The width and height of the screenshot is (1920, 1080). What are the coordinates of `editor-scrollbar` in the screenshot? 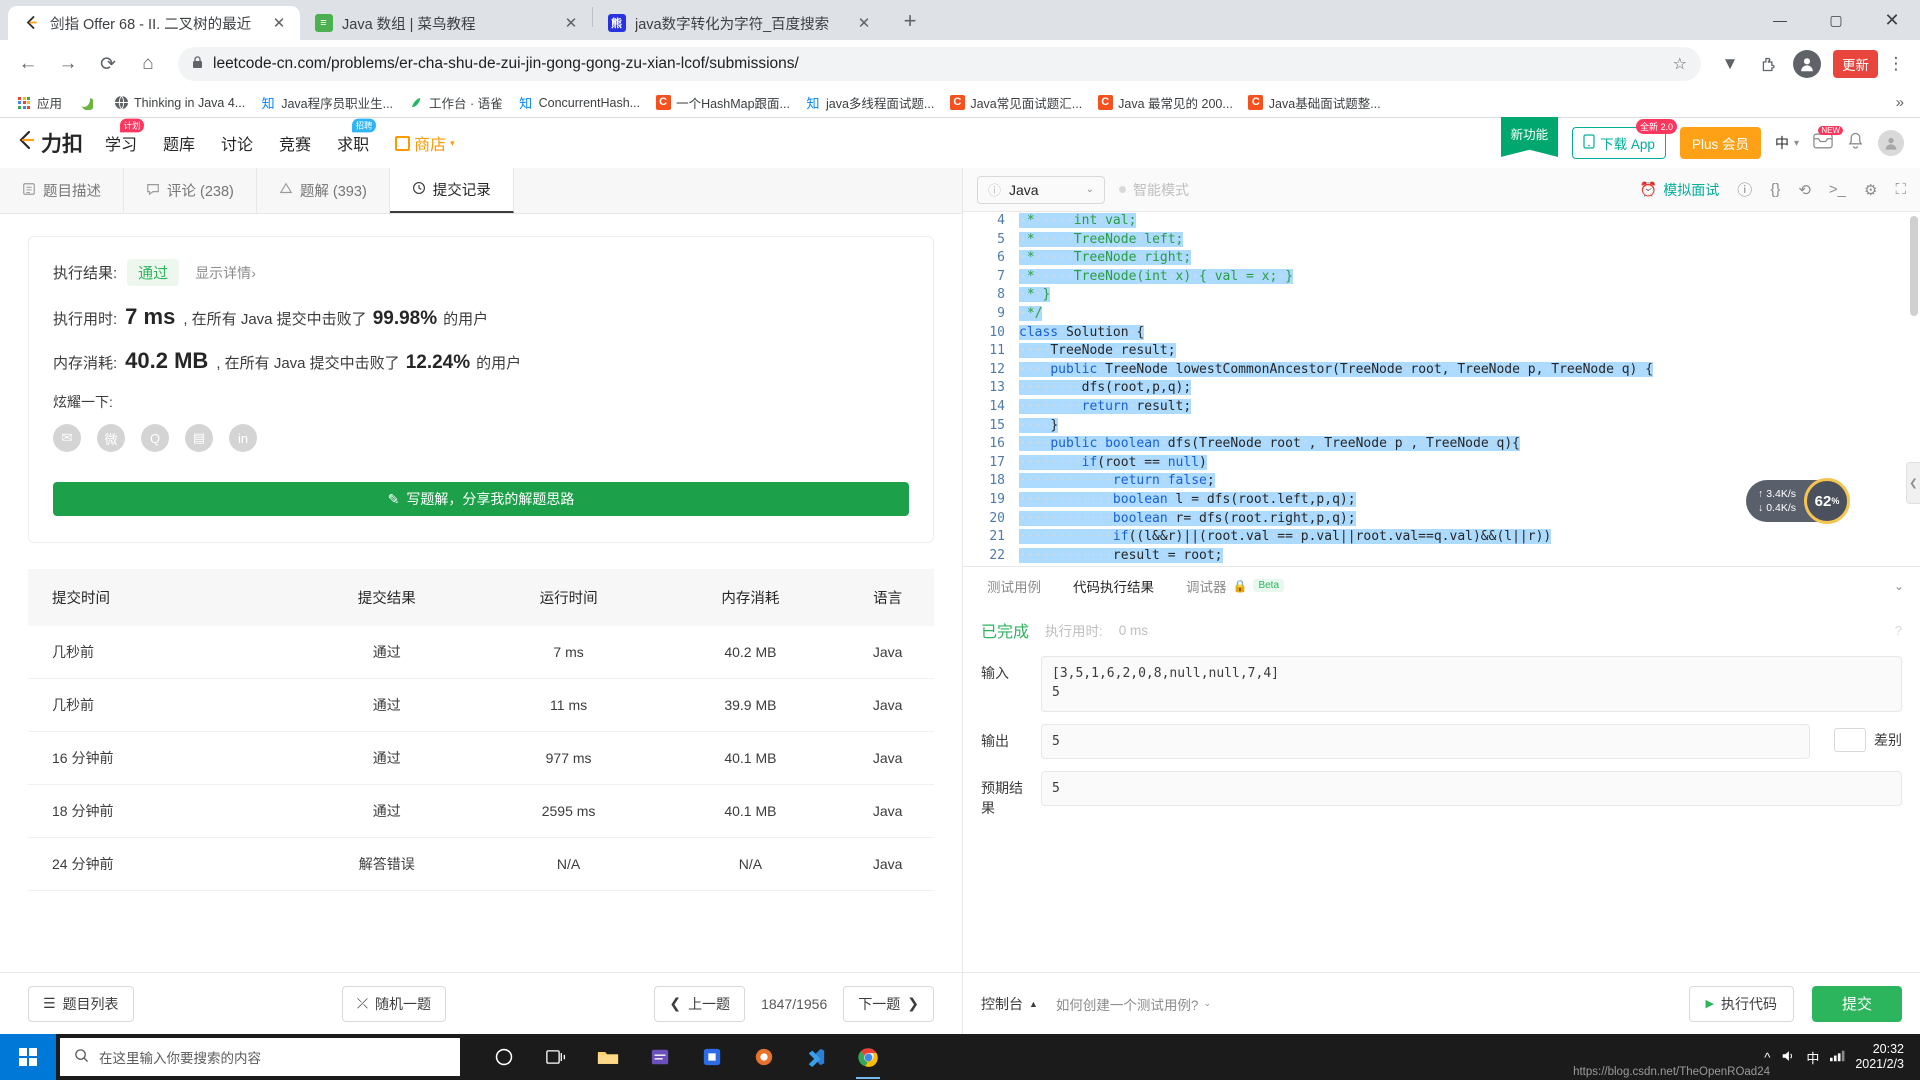 It's located at (1914, 266).